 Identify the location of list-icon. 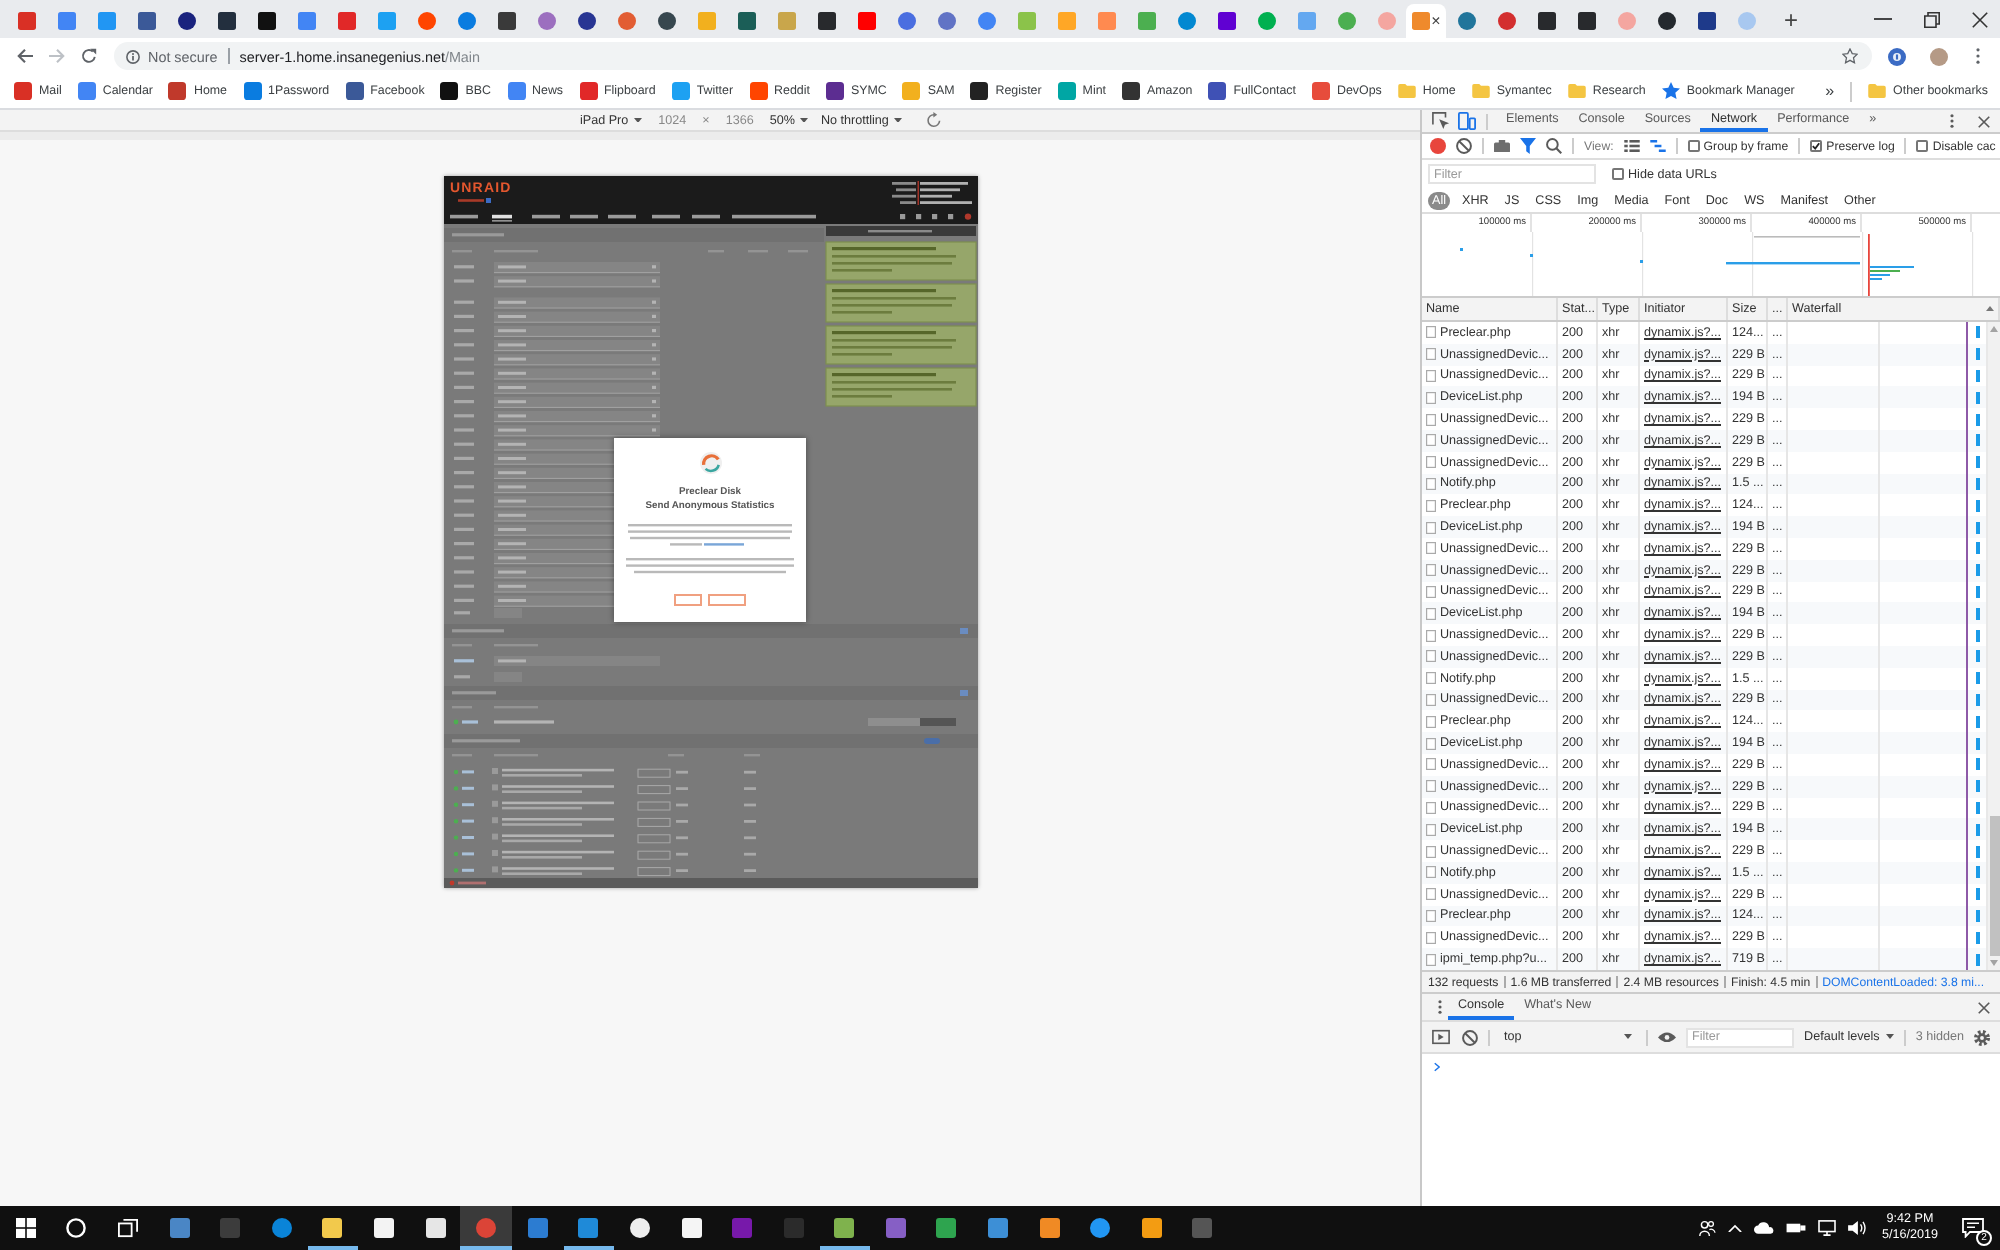
(1631, 146).